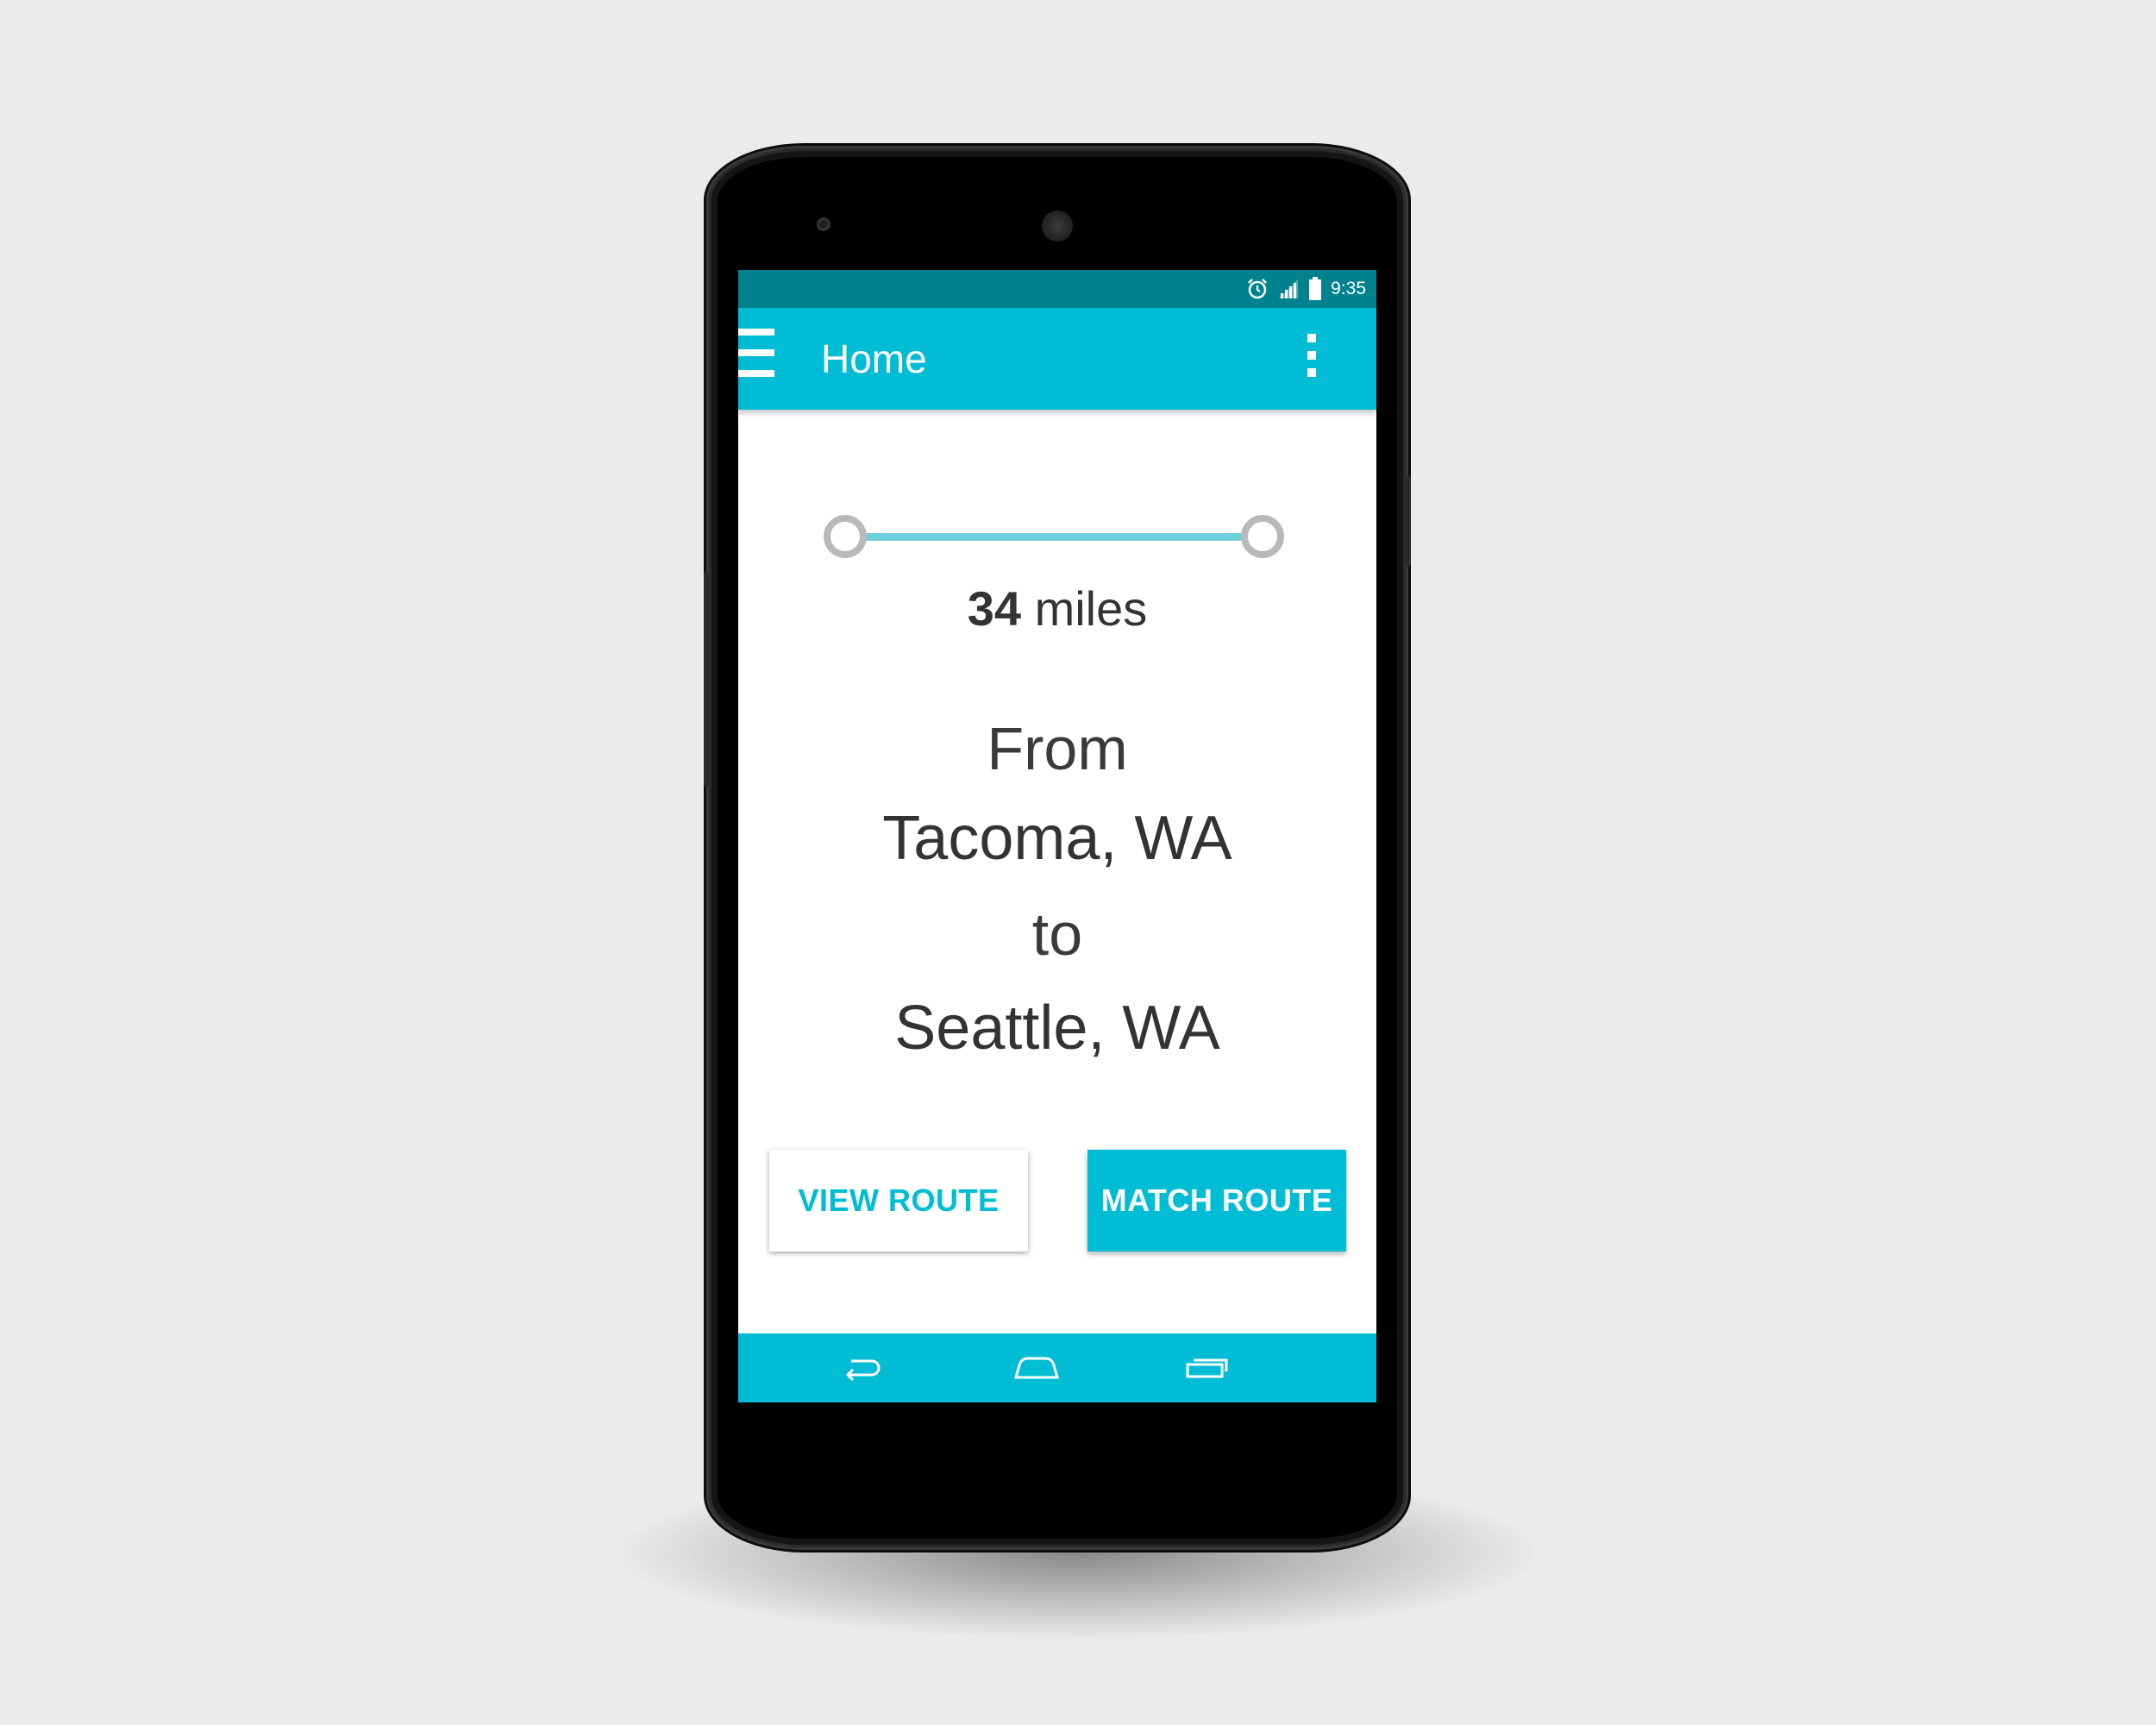 The image size is (2156, 1725). What do you see at coordinates (1315, 289) in the screenshot?
I see `battery-icon` at bounding box center [1315, 289].